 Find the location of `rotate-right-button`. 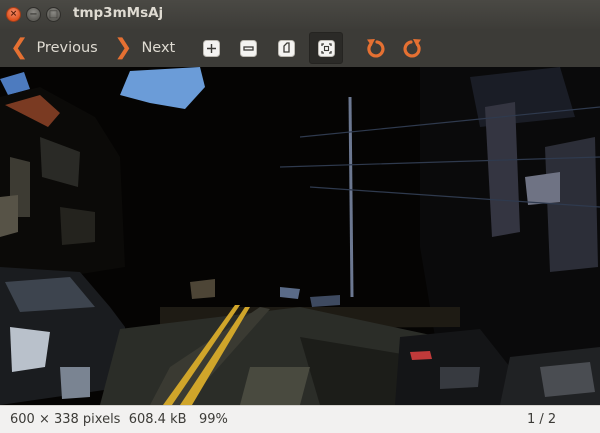

rotate-right-button is located at coordinates (413, 48).